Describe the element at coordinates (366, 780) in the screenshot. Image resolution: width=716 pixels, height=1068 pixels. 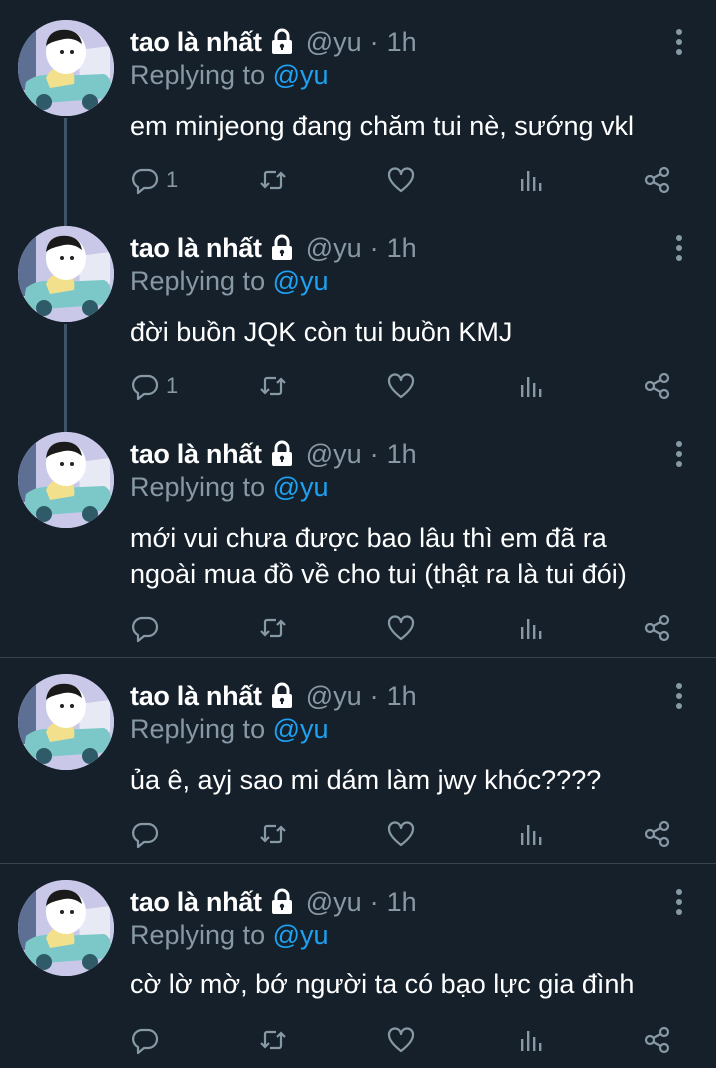
I see `tweet-text: ủa ê, ayj sao mi dám làm jwy khóc????` at that location.